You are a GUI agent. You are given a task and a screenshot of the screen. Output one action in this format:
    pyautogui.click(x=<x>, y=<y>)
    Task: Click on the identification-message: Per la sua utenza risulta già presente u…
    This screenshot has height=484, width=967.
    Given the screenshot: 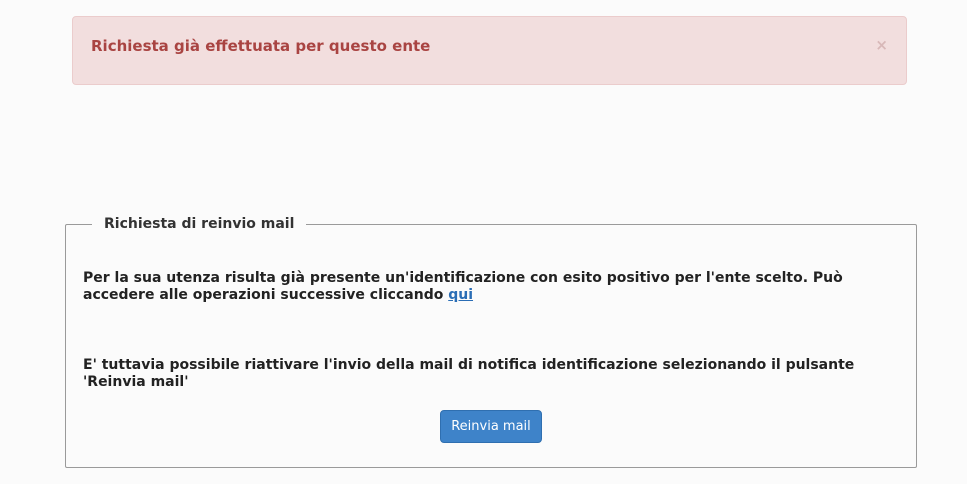 What is the action you would take?
    pyautogui.click(x=483, y=287)
    